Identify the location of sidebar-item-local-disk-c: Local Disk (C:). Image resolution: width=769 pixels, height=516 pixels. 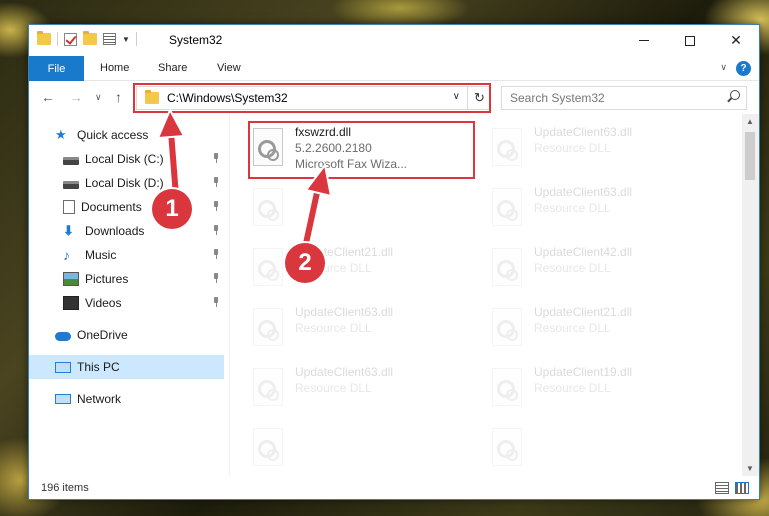
(126, 159).